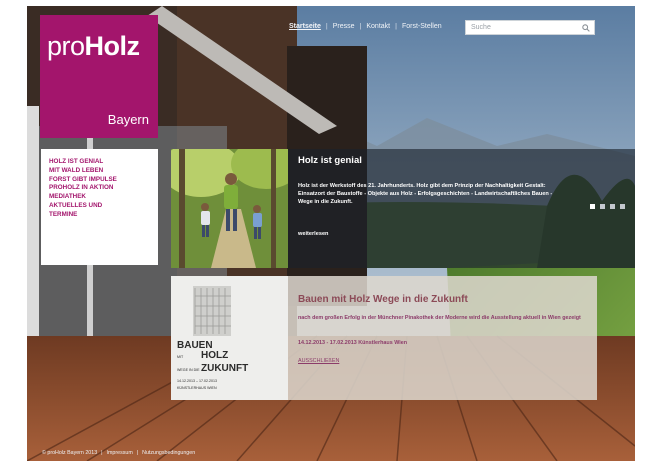  What do you see at coordinates (188, 370) in the screenshot?
I see `poster-line3-small: WEGE IN DIE` at bounding box center [188, 370].